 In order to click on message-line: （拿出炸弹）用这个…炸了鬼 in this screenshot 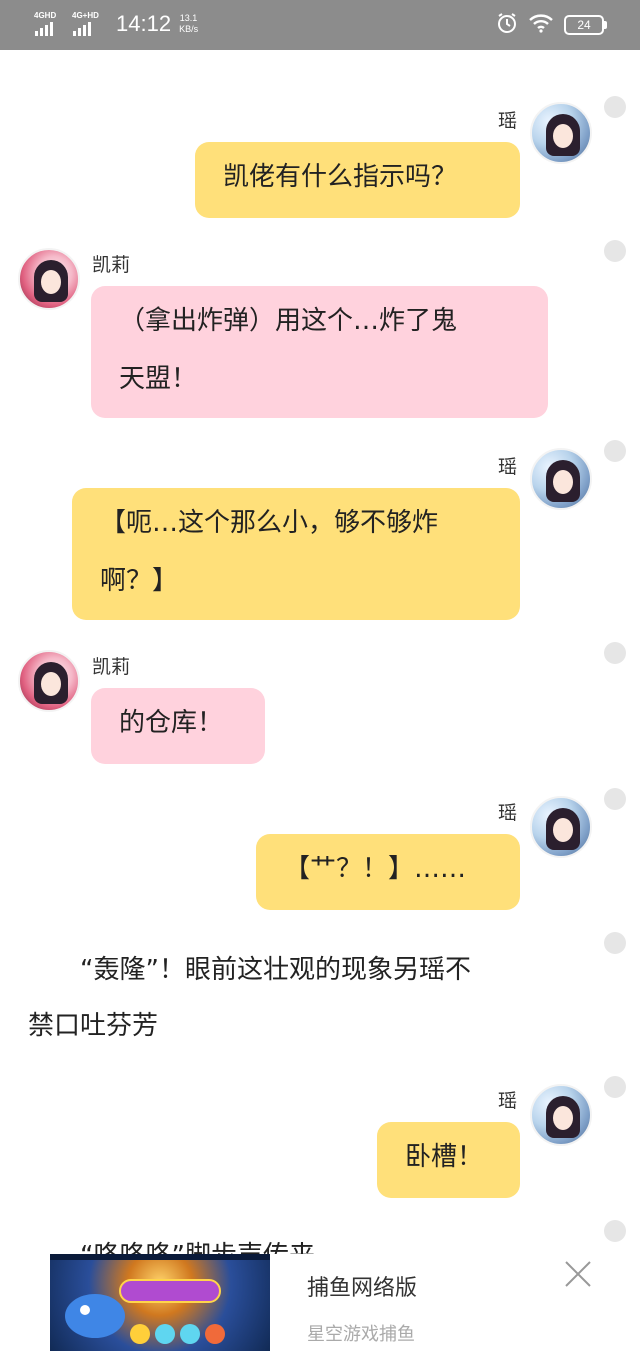, I will do `click(288, 321)`.